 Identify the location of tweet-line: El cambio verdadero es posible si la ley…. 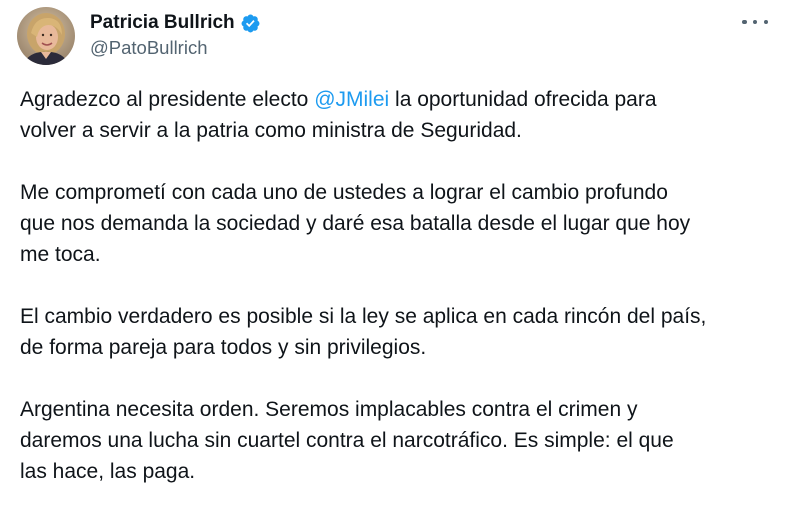
(363, 316).